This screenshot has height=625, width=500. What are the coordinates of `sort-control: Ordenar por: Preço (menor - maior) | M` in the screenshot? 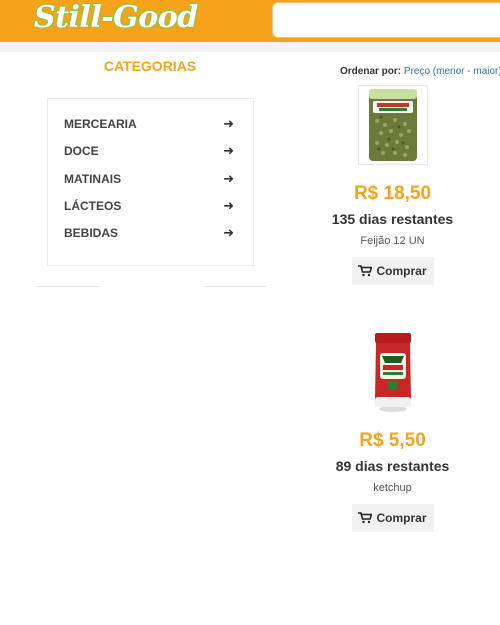 It's located at (420, 71).